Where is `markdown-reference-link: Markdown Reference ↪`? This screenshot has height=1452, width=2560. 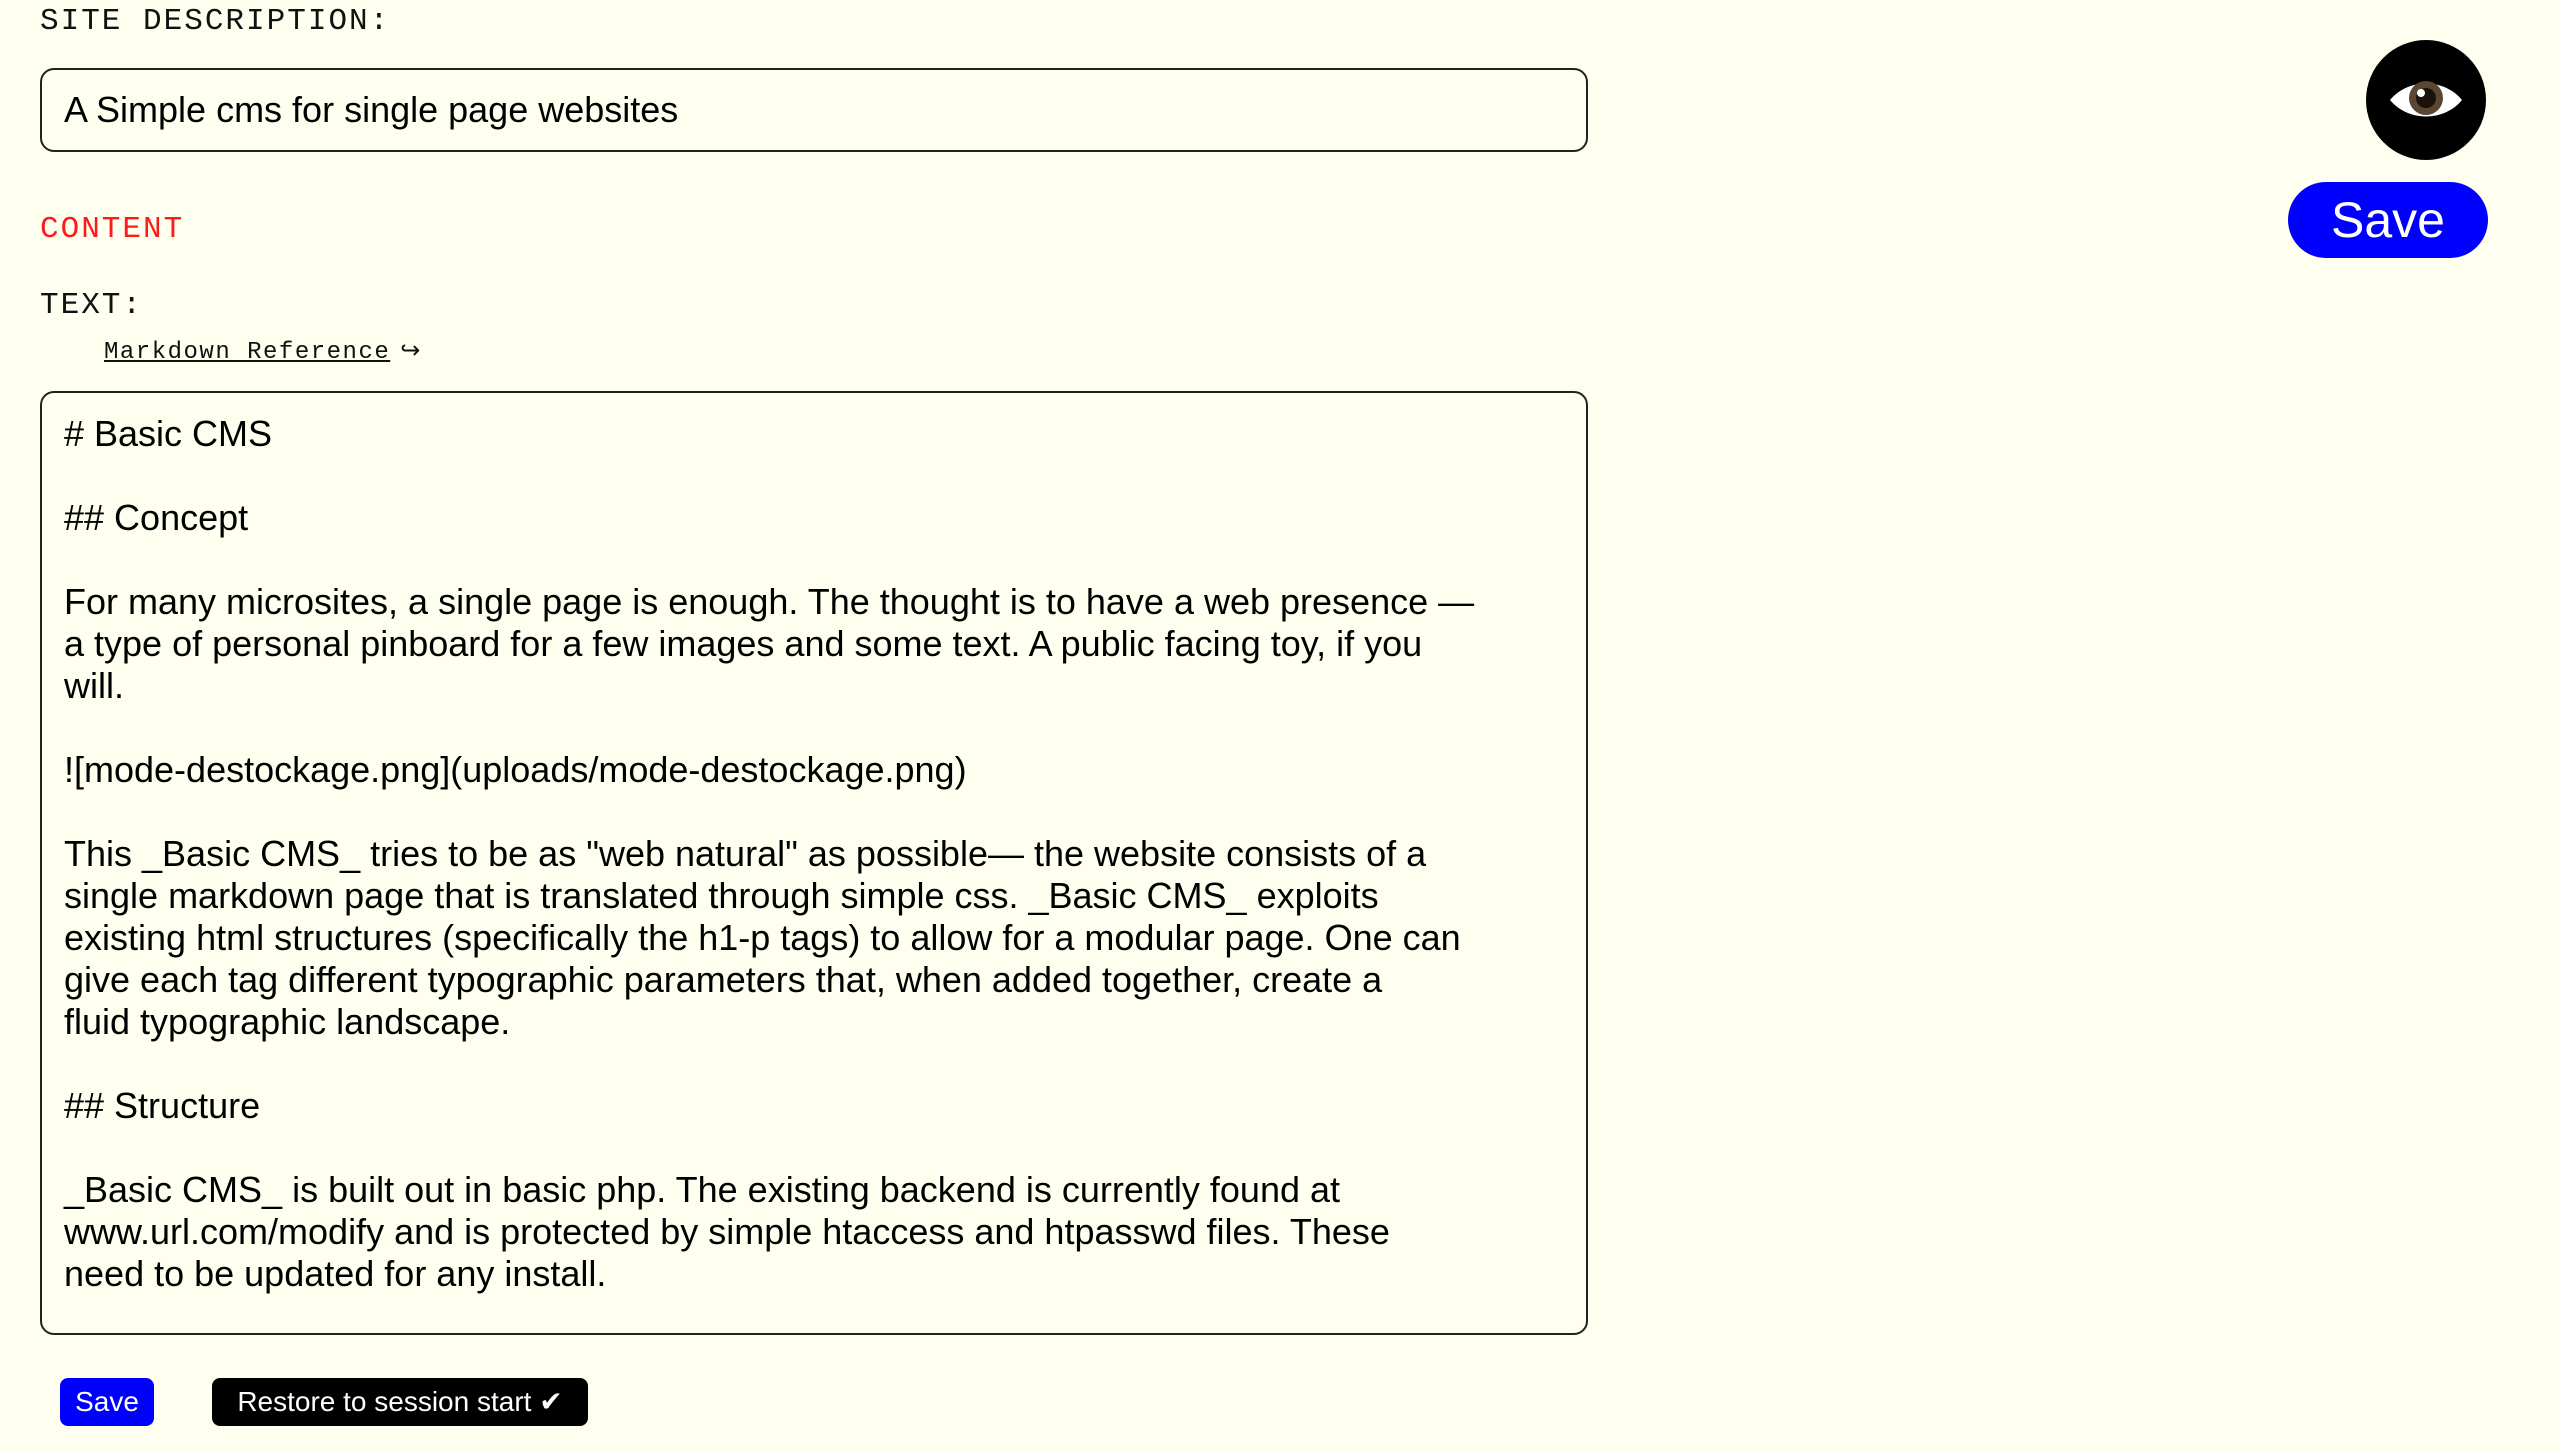 markdown-reference-link: Markdown Reference ↪ is located at coordinates (263, 351).